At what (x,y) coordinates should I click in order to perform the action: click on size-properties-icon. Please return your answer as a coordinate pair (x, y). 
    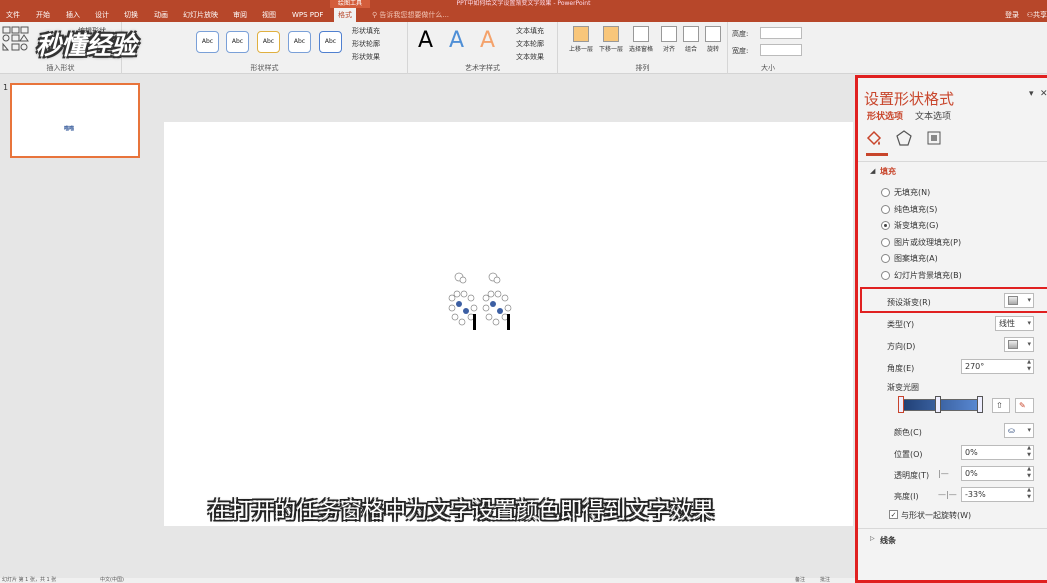
    Looking at the image, I should click on (934, 138).